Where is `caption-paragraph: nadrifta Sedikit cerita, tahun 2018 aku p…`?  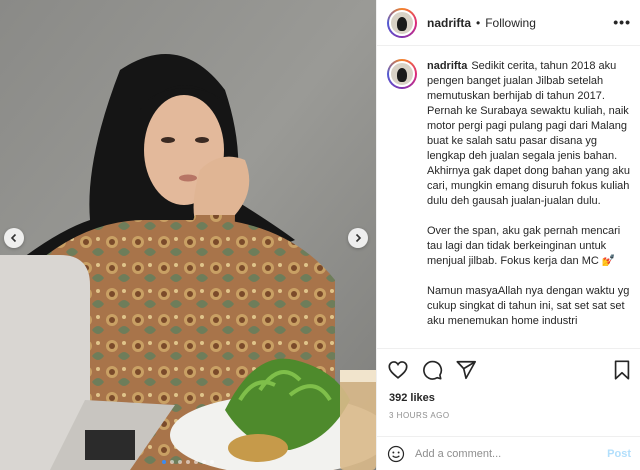
caption-paragraph: nadrifta Sedikit cerita, tahun 2018 aku p… is located at coordinates (529, 134).